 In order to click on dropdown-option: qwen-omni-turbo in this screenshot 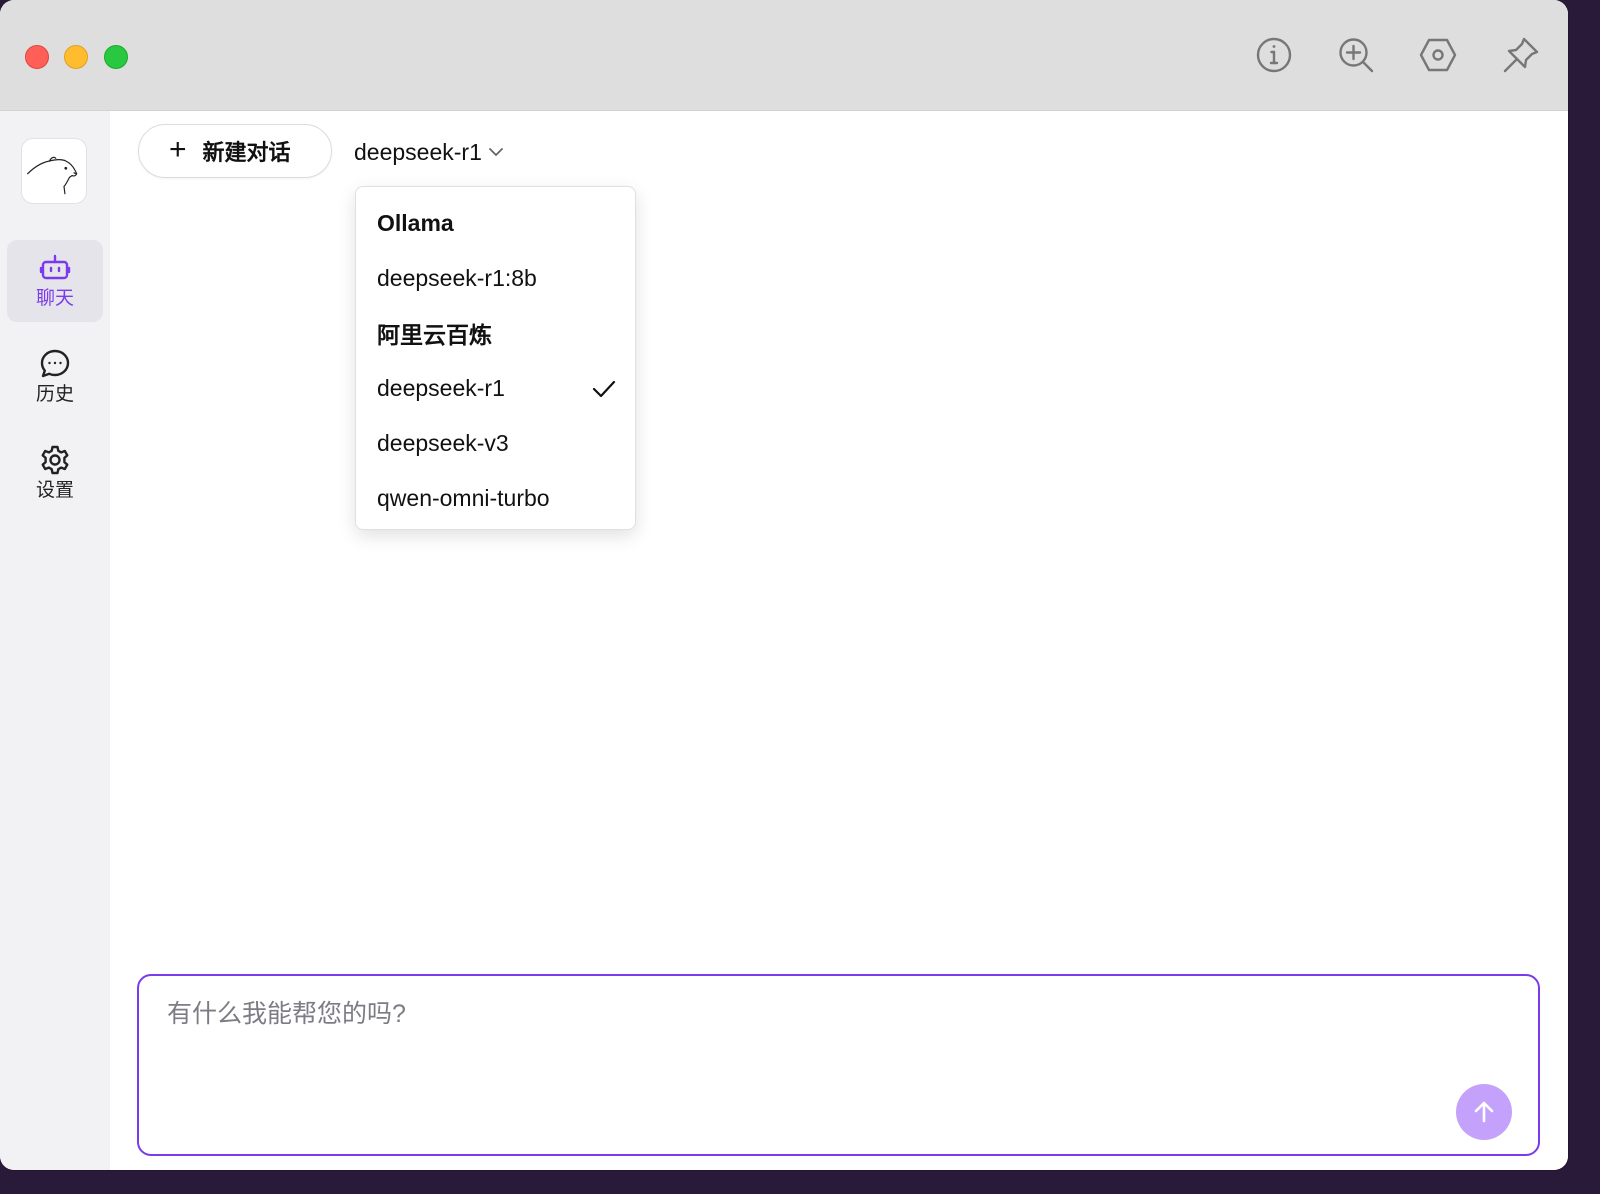, I will do `click(497, 498)`.